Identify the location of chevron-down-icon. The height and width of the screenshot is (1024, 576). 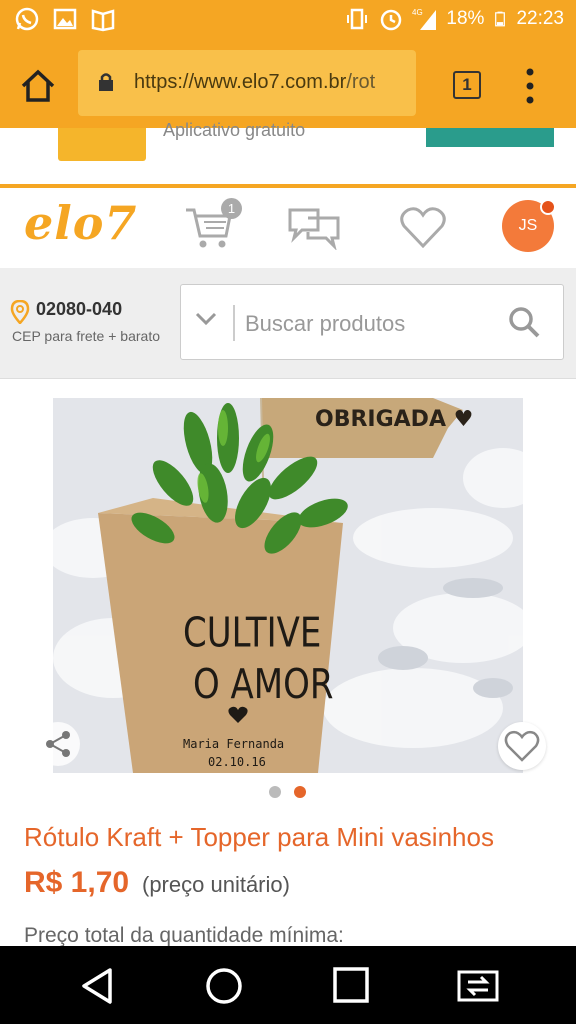
(206, 319).